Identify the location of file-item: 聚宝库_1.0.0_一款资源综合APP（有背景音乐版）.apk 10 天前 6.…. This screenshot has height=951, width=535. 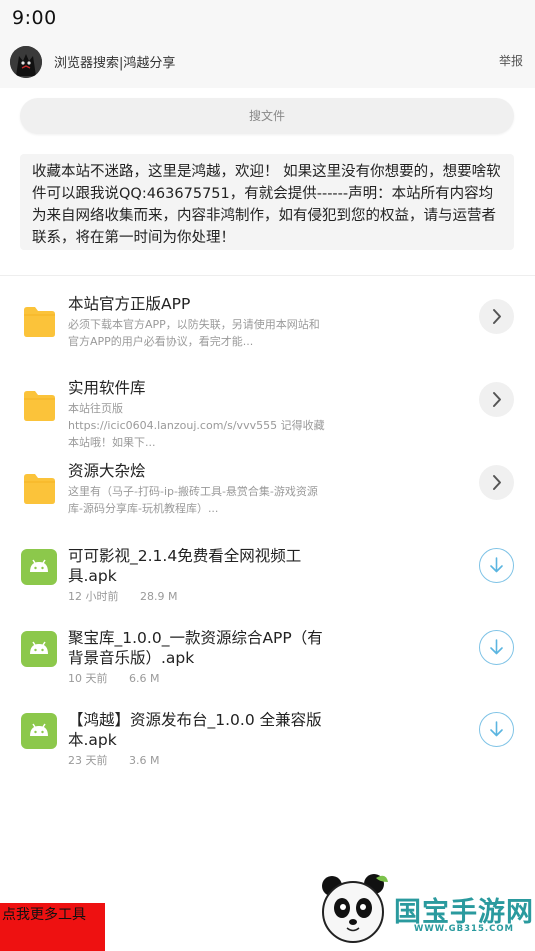
(267, 667).